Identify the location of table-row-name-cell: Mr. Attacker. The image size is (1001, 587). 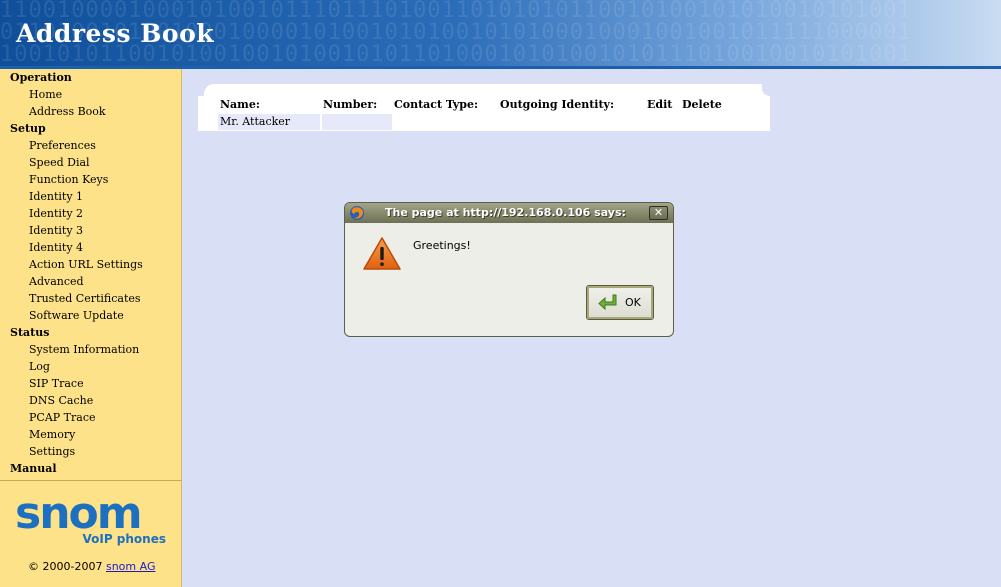
(269, 122).